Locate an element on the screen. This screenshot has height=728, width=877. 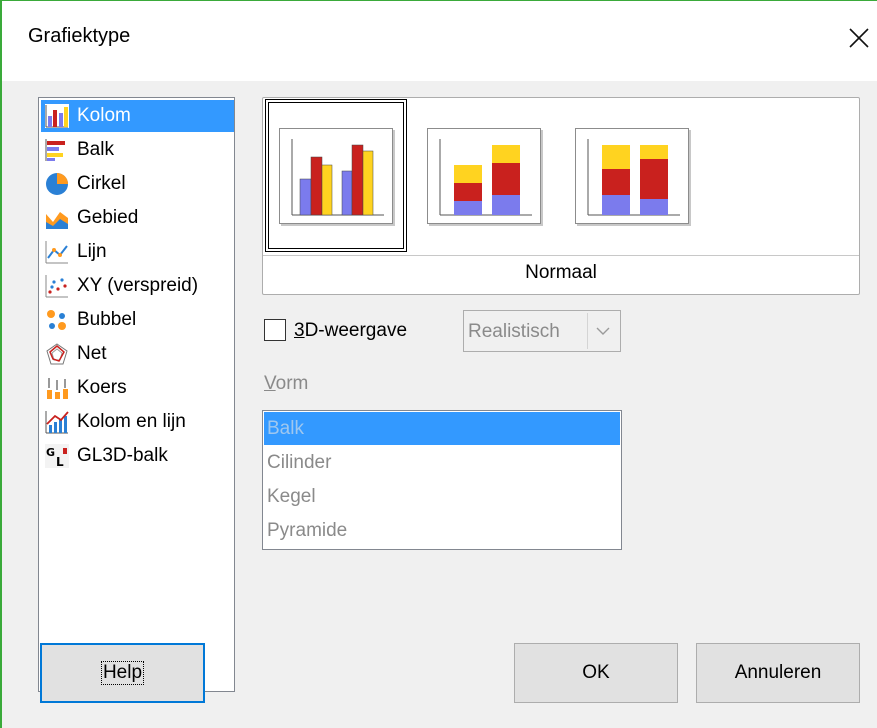
stock-chart-icon is located at coordinates (57, 388).